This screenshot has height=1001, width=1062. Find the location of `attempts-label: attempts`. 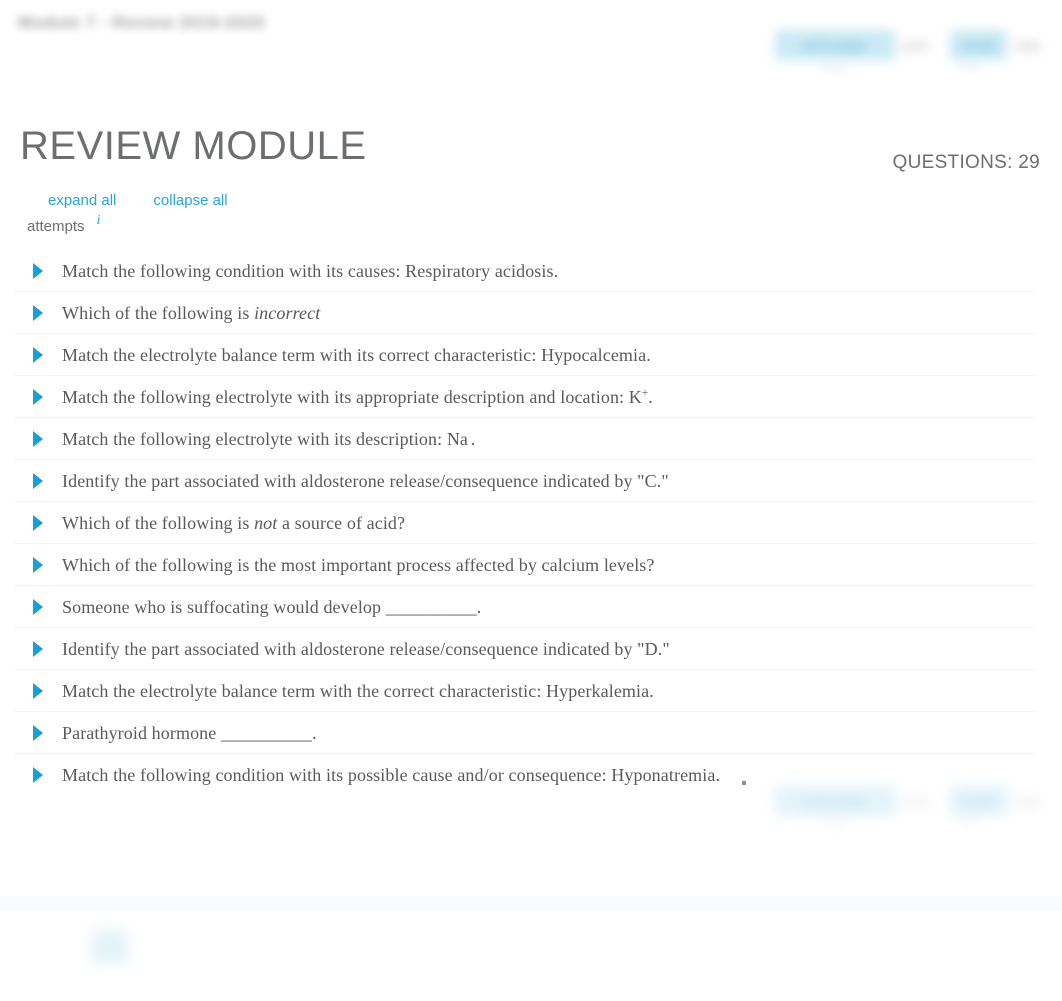

attempts-label: attempts is located at coordinates (56, 226).